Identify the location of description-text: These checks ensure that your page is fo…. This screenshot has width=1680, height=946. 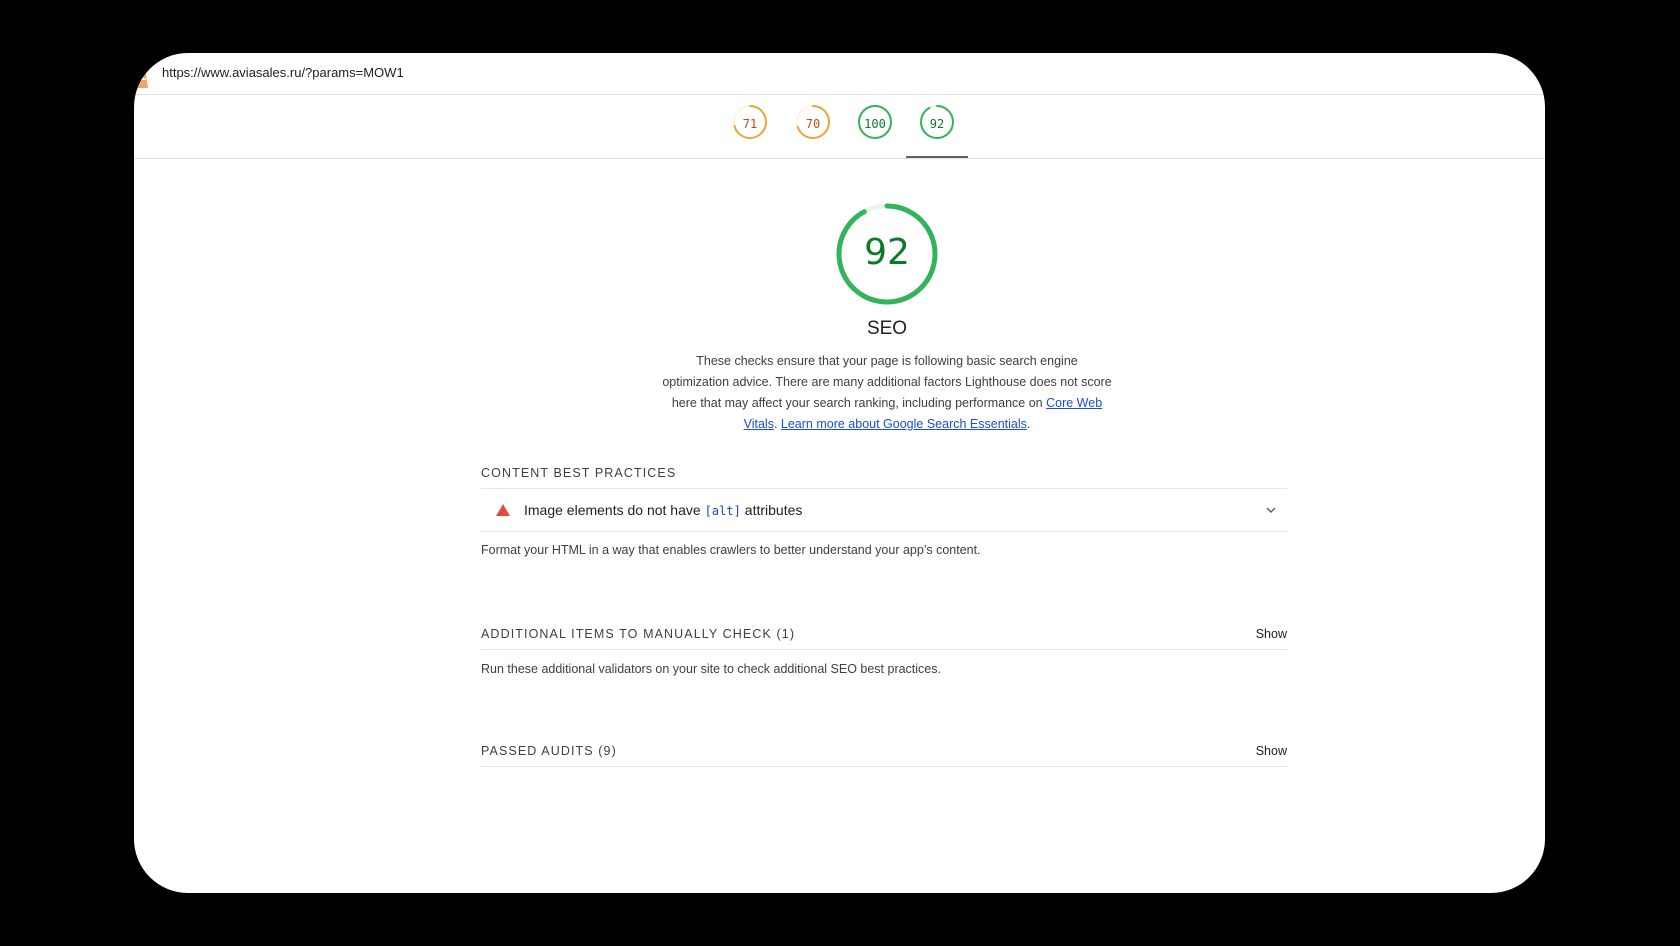
(887, 382).